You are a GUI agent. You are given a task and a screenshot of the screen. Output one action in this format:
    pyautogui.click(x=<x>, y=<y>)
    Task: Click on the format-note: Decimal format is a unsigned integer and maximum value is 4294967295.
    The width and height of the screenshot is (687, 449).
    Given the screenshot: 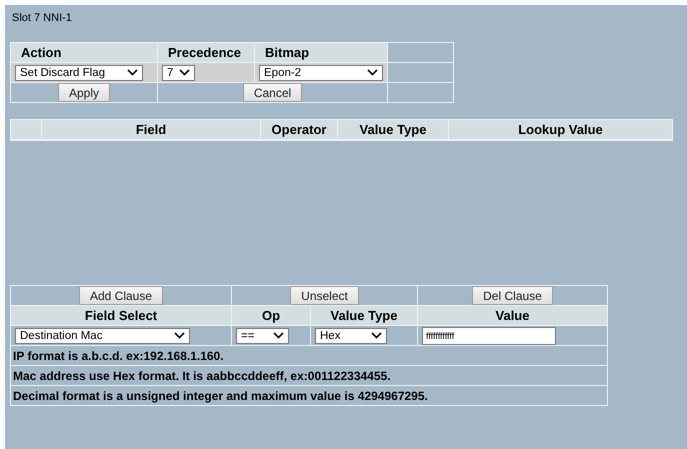 What is the action you would take?
    pyautogui.click(x=220, y=395)
    